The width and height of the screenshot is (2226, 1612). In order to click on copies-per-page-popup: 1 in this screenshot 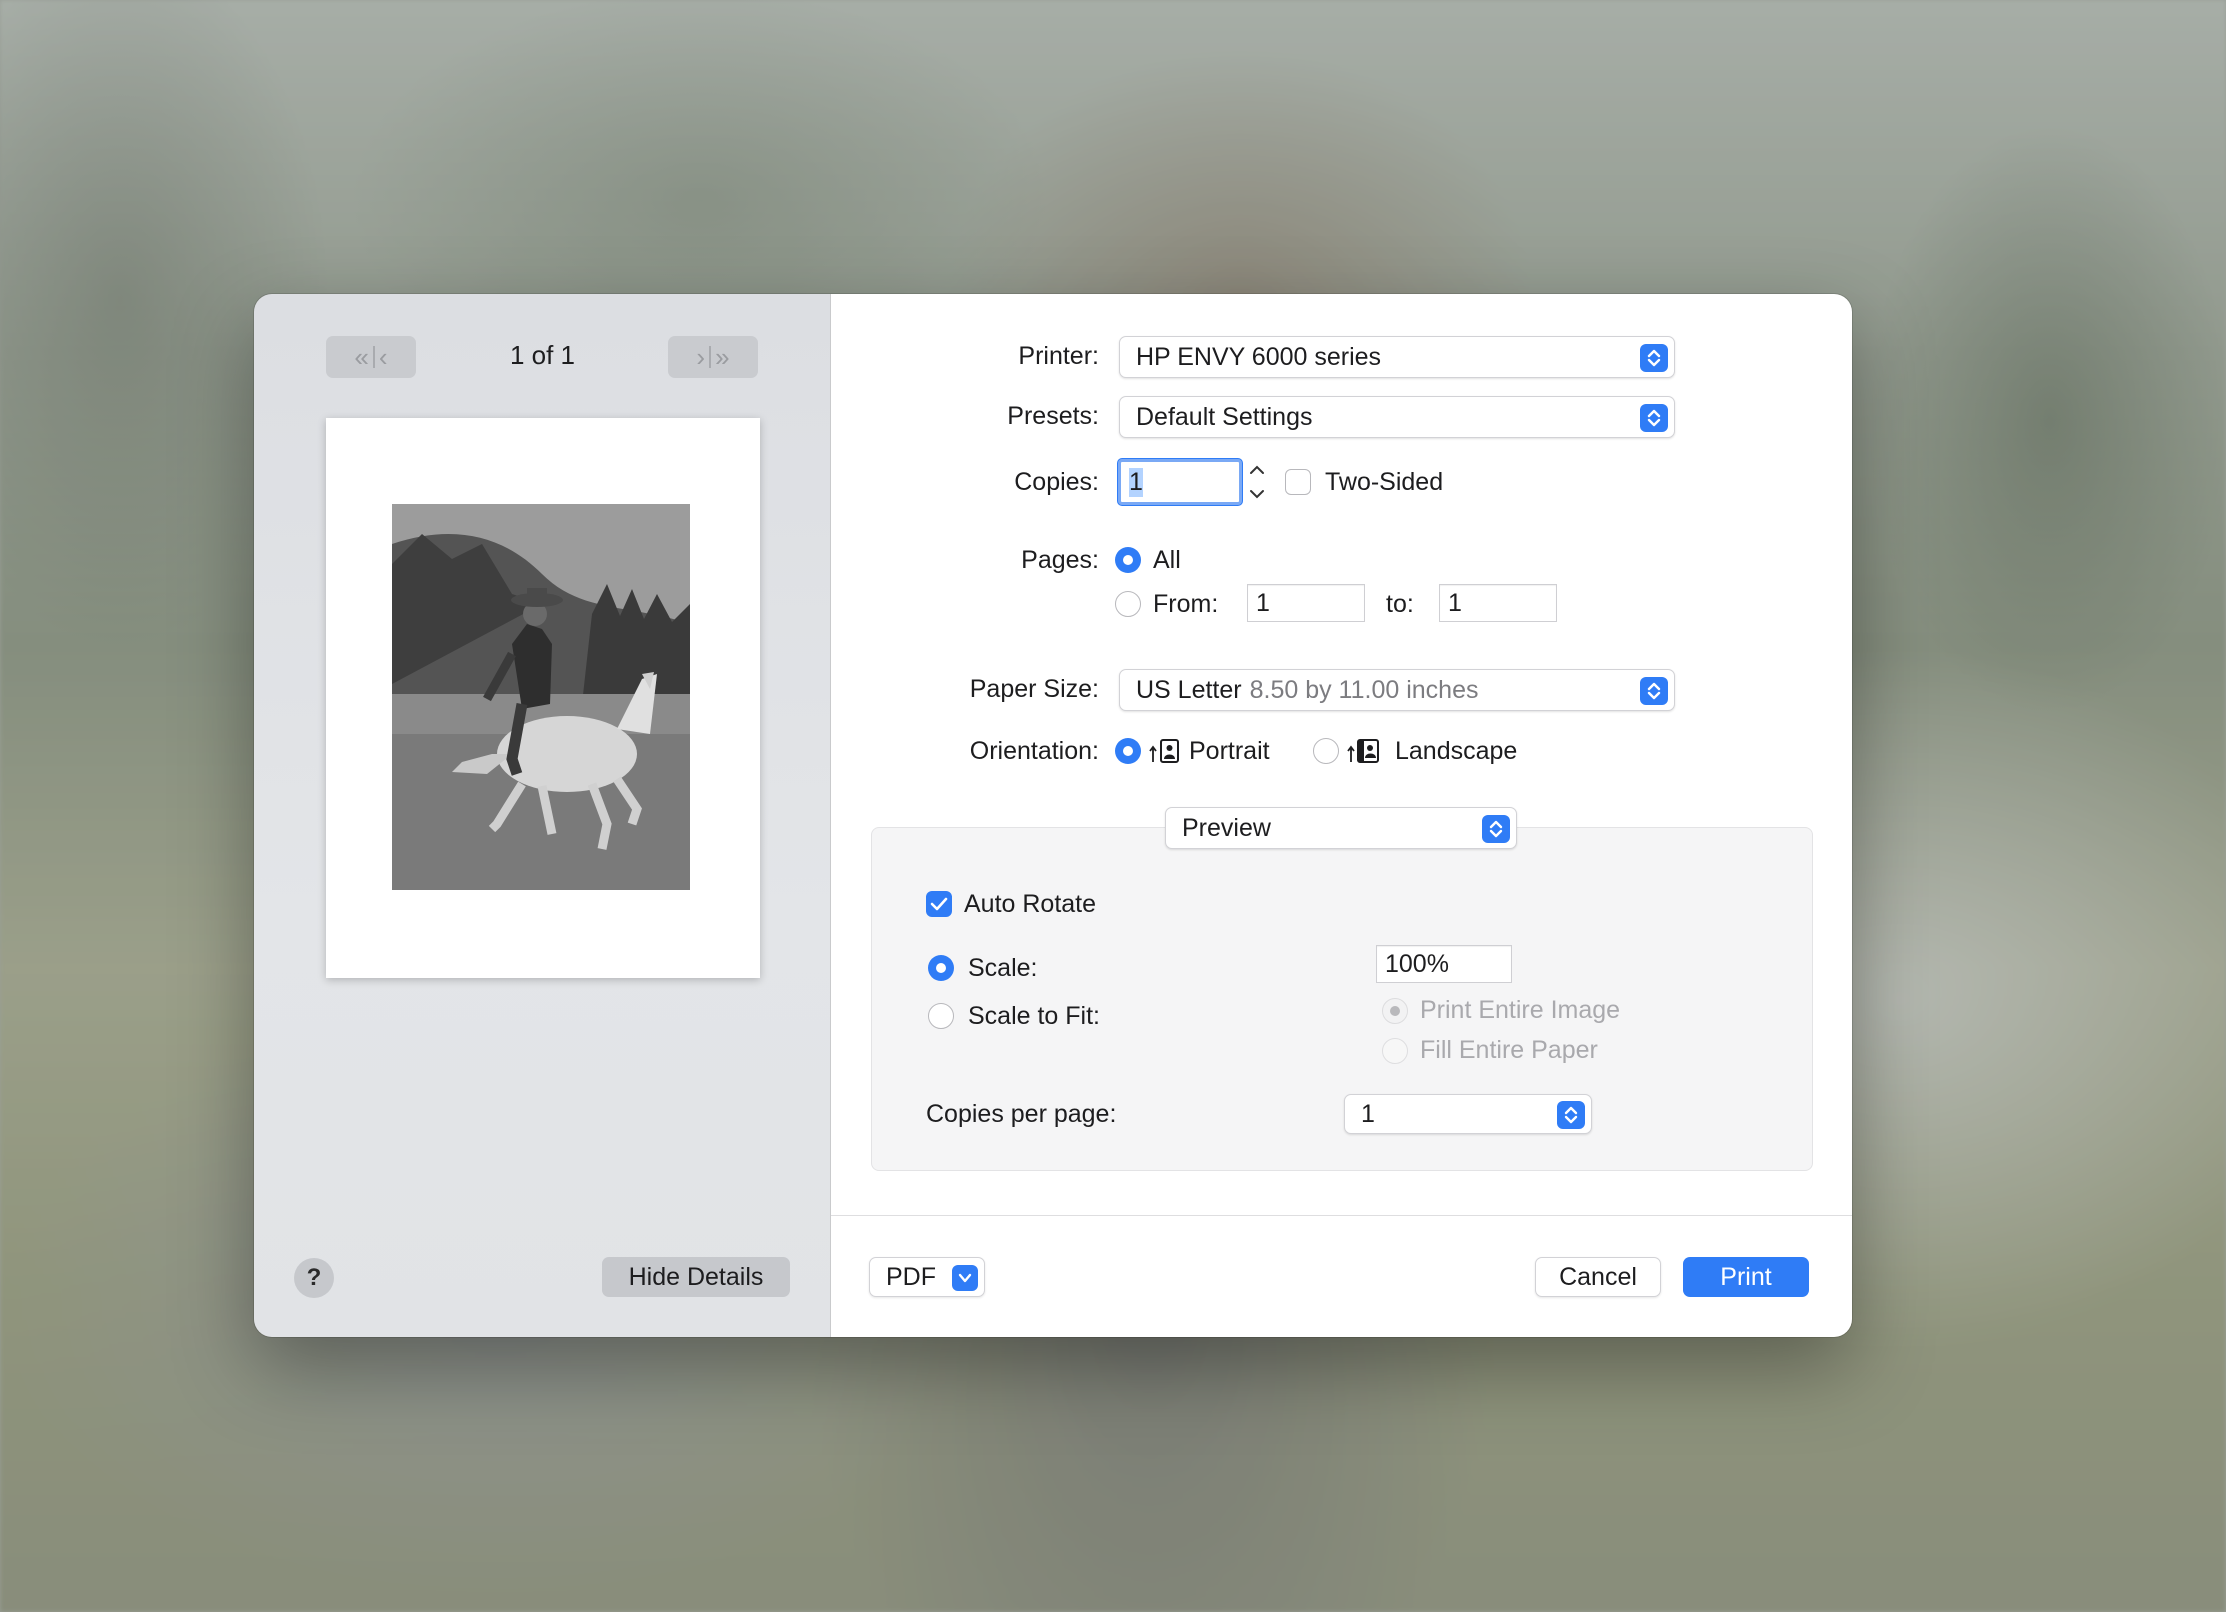, I will do `click(1468, 1114)`.